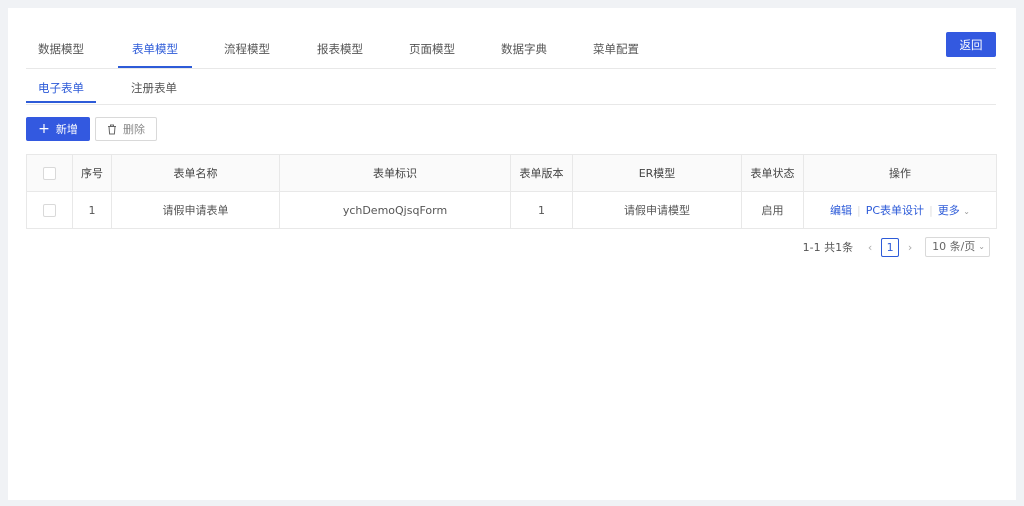  Describe the element at coordinates (841, 210) in the screenshot. I see `edit-link: 编辑` at that location.